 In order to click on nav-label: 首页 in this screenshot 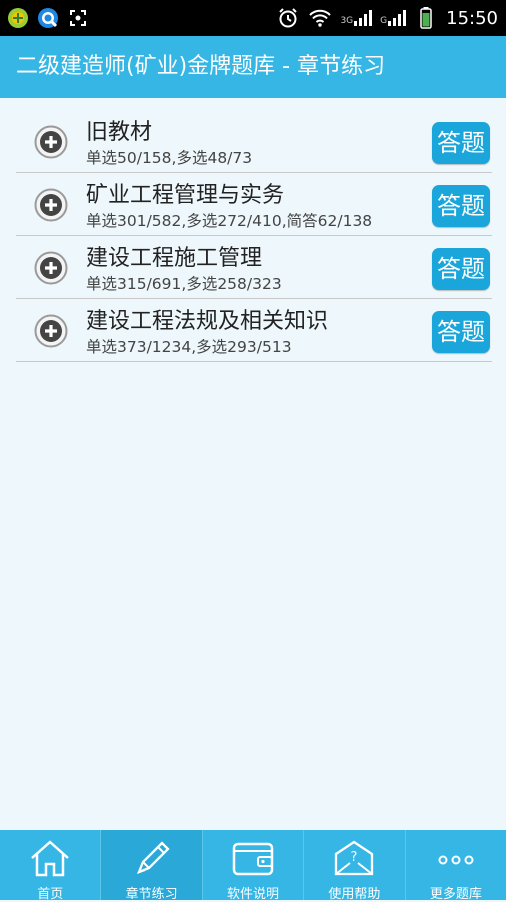, I will do `click(50, 894)`.